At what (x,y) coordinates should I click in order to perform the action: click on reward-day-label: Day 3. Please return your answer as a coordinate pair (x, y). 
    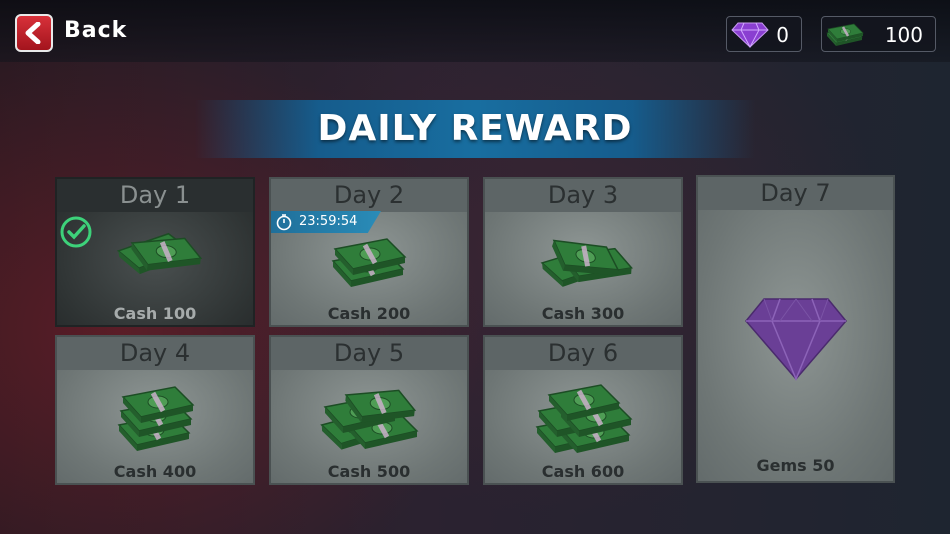
    Looking at the image, I should click on (583, 195).